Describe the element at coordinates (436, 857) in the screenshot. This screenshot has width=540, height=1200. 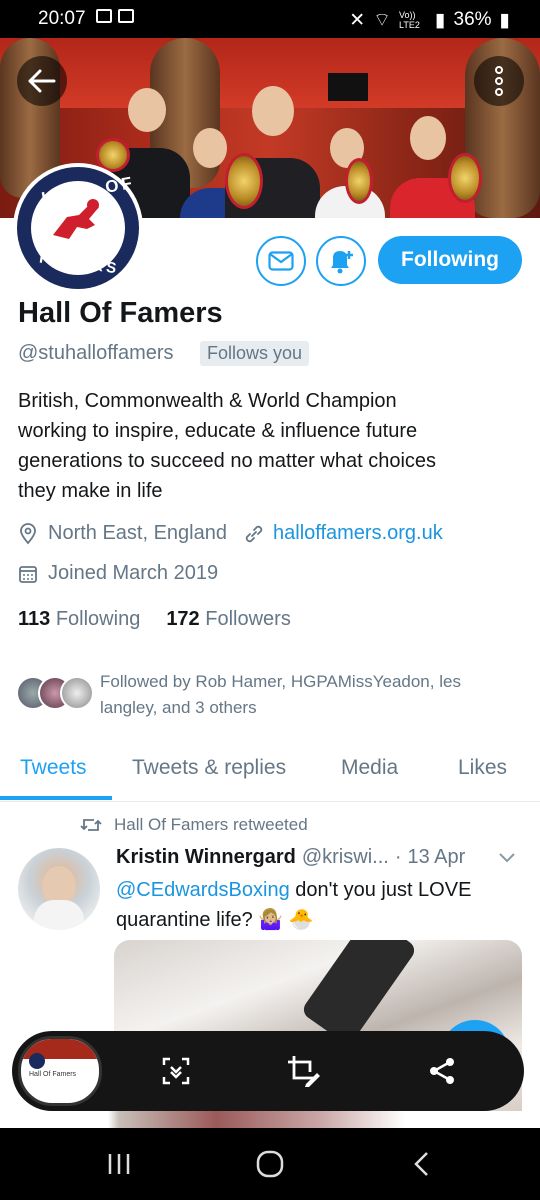
I see `tweet-date: 13 Apr` at that location.